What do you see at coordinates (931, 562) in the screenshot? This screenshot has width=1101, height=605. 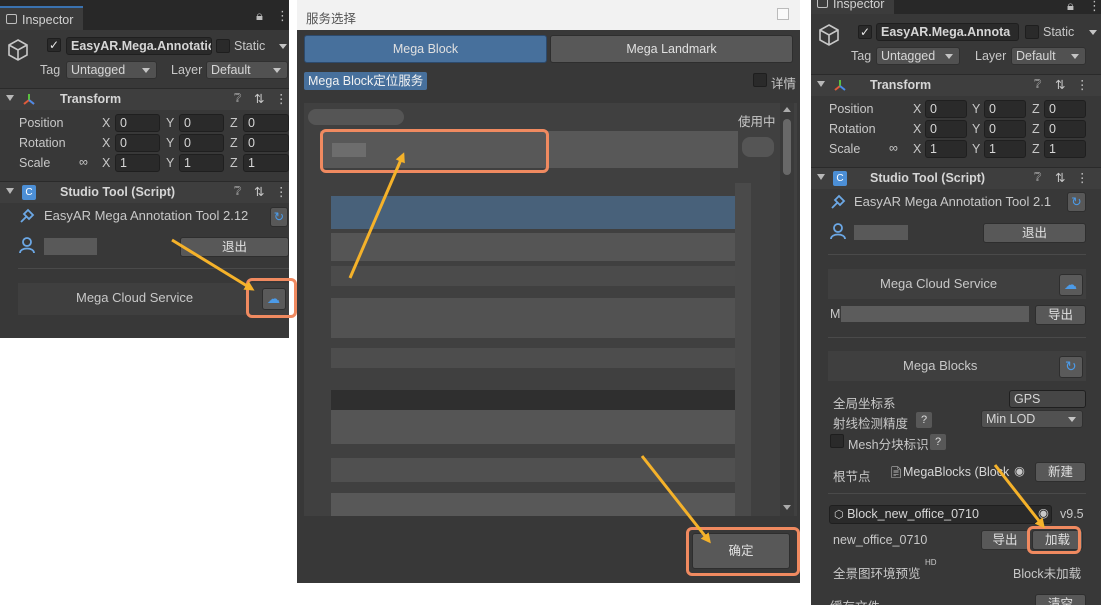 I see `hd-label: HD` at bounding box center [931, 562].